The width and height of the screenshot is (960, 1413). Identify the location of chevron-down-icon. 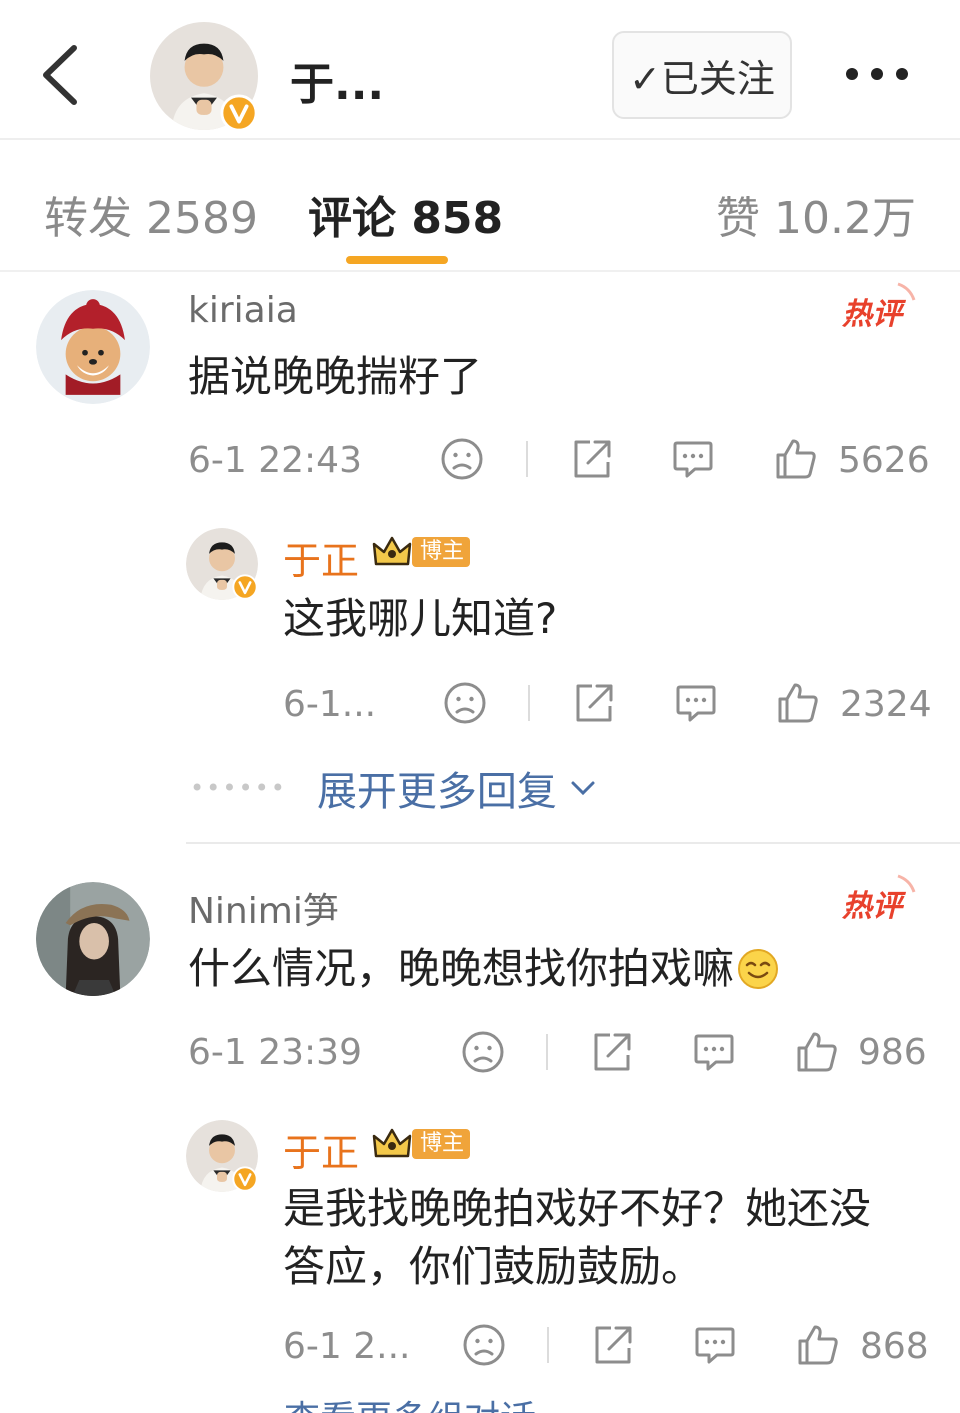
(583, 788).